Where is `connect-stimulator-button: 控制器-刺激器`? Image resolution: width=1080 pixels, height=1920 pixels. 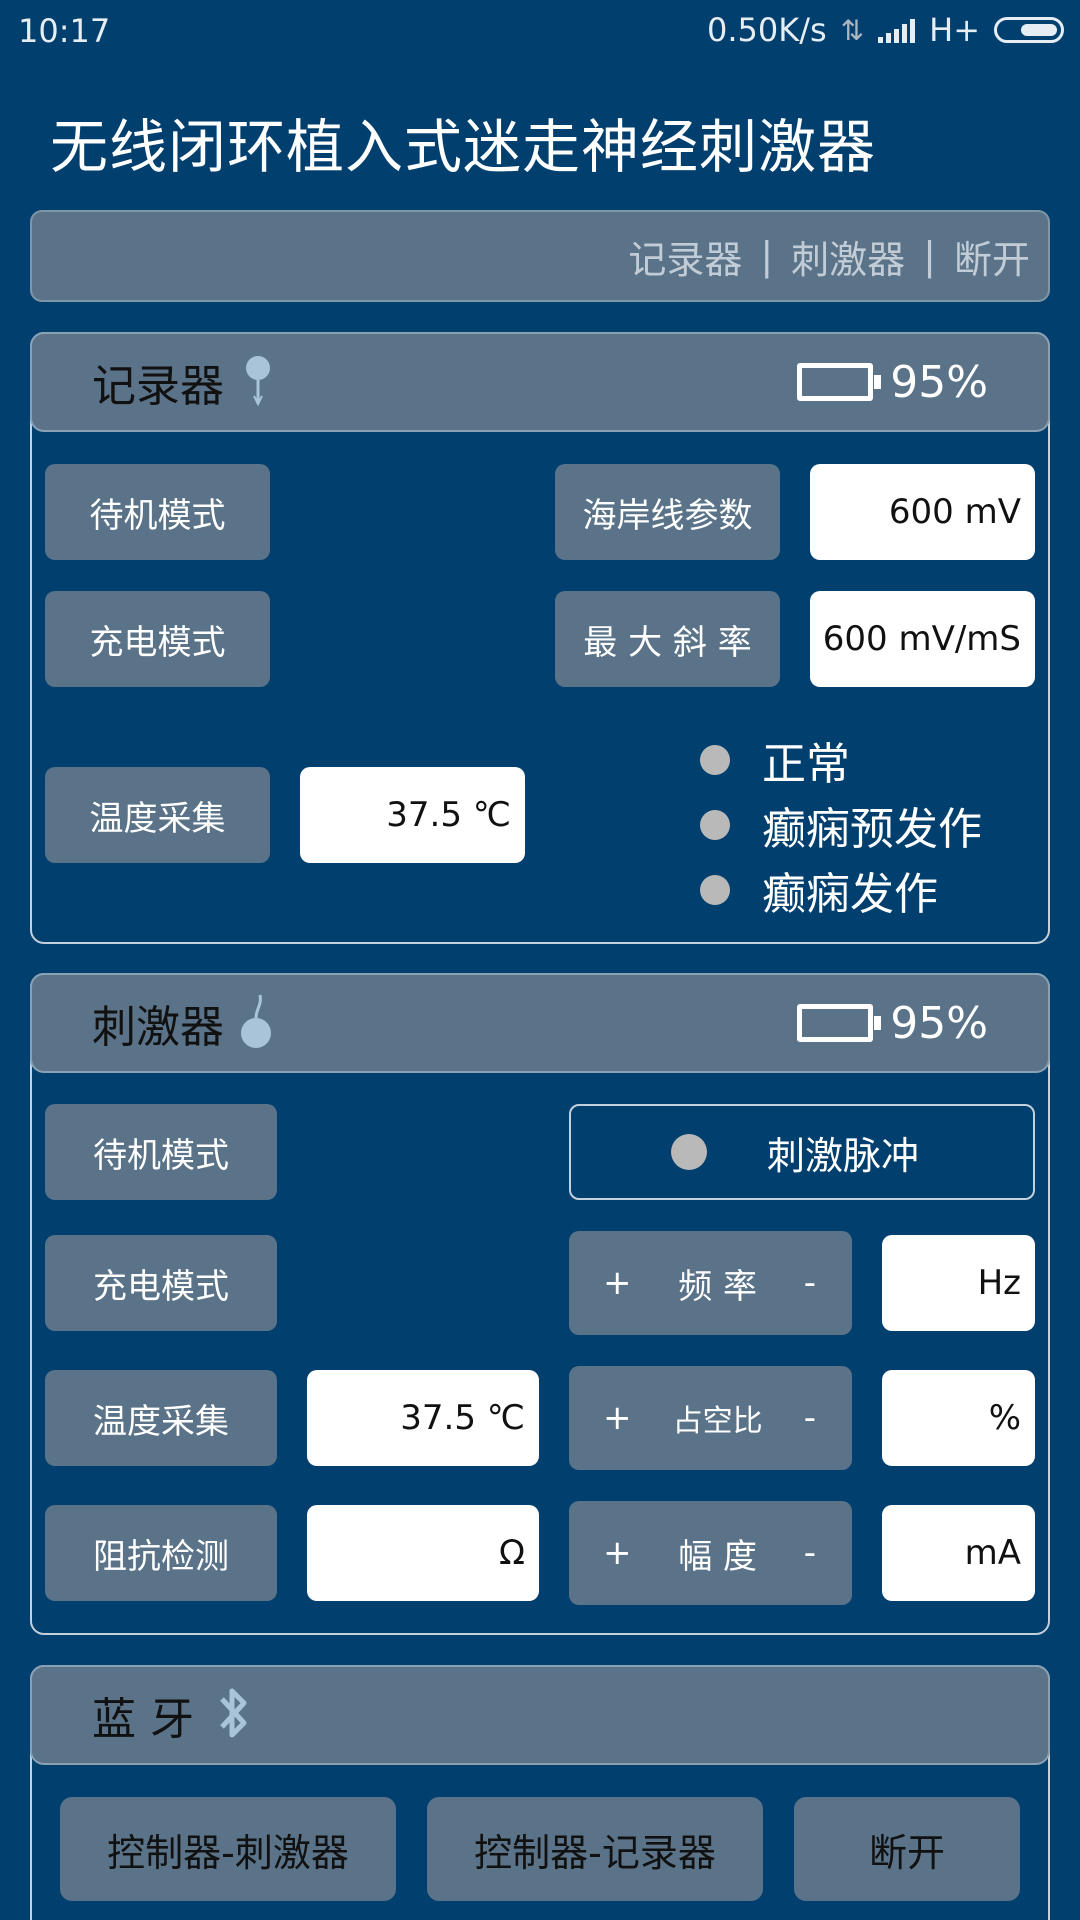 connect-stimulator-button: 控制器-刺激器 is located at coordinates (228, 1849).